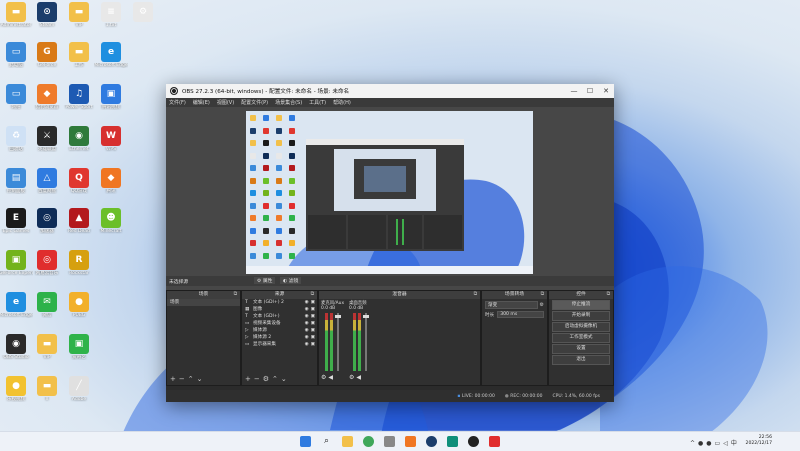 The height and width of the screenshot is (451, 800). Describe the element at coordinates (47, 15) in the screenshot. I see `desktop-icon: ⊙ Steam` at that location.